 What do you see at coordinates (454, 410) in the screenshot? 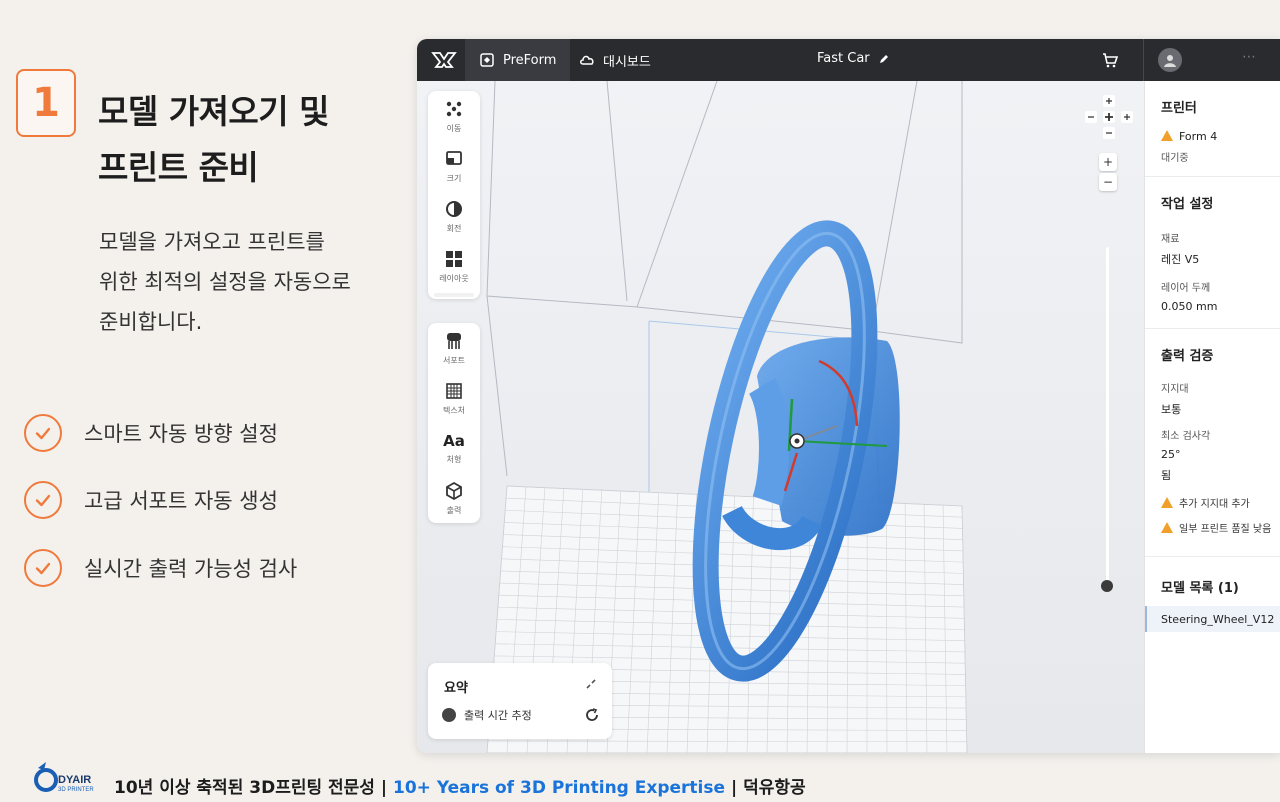
I see `tool-label: 텍스처` at bounding box center [454, 410].